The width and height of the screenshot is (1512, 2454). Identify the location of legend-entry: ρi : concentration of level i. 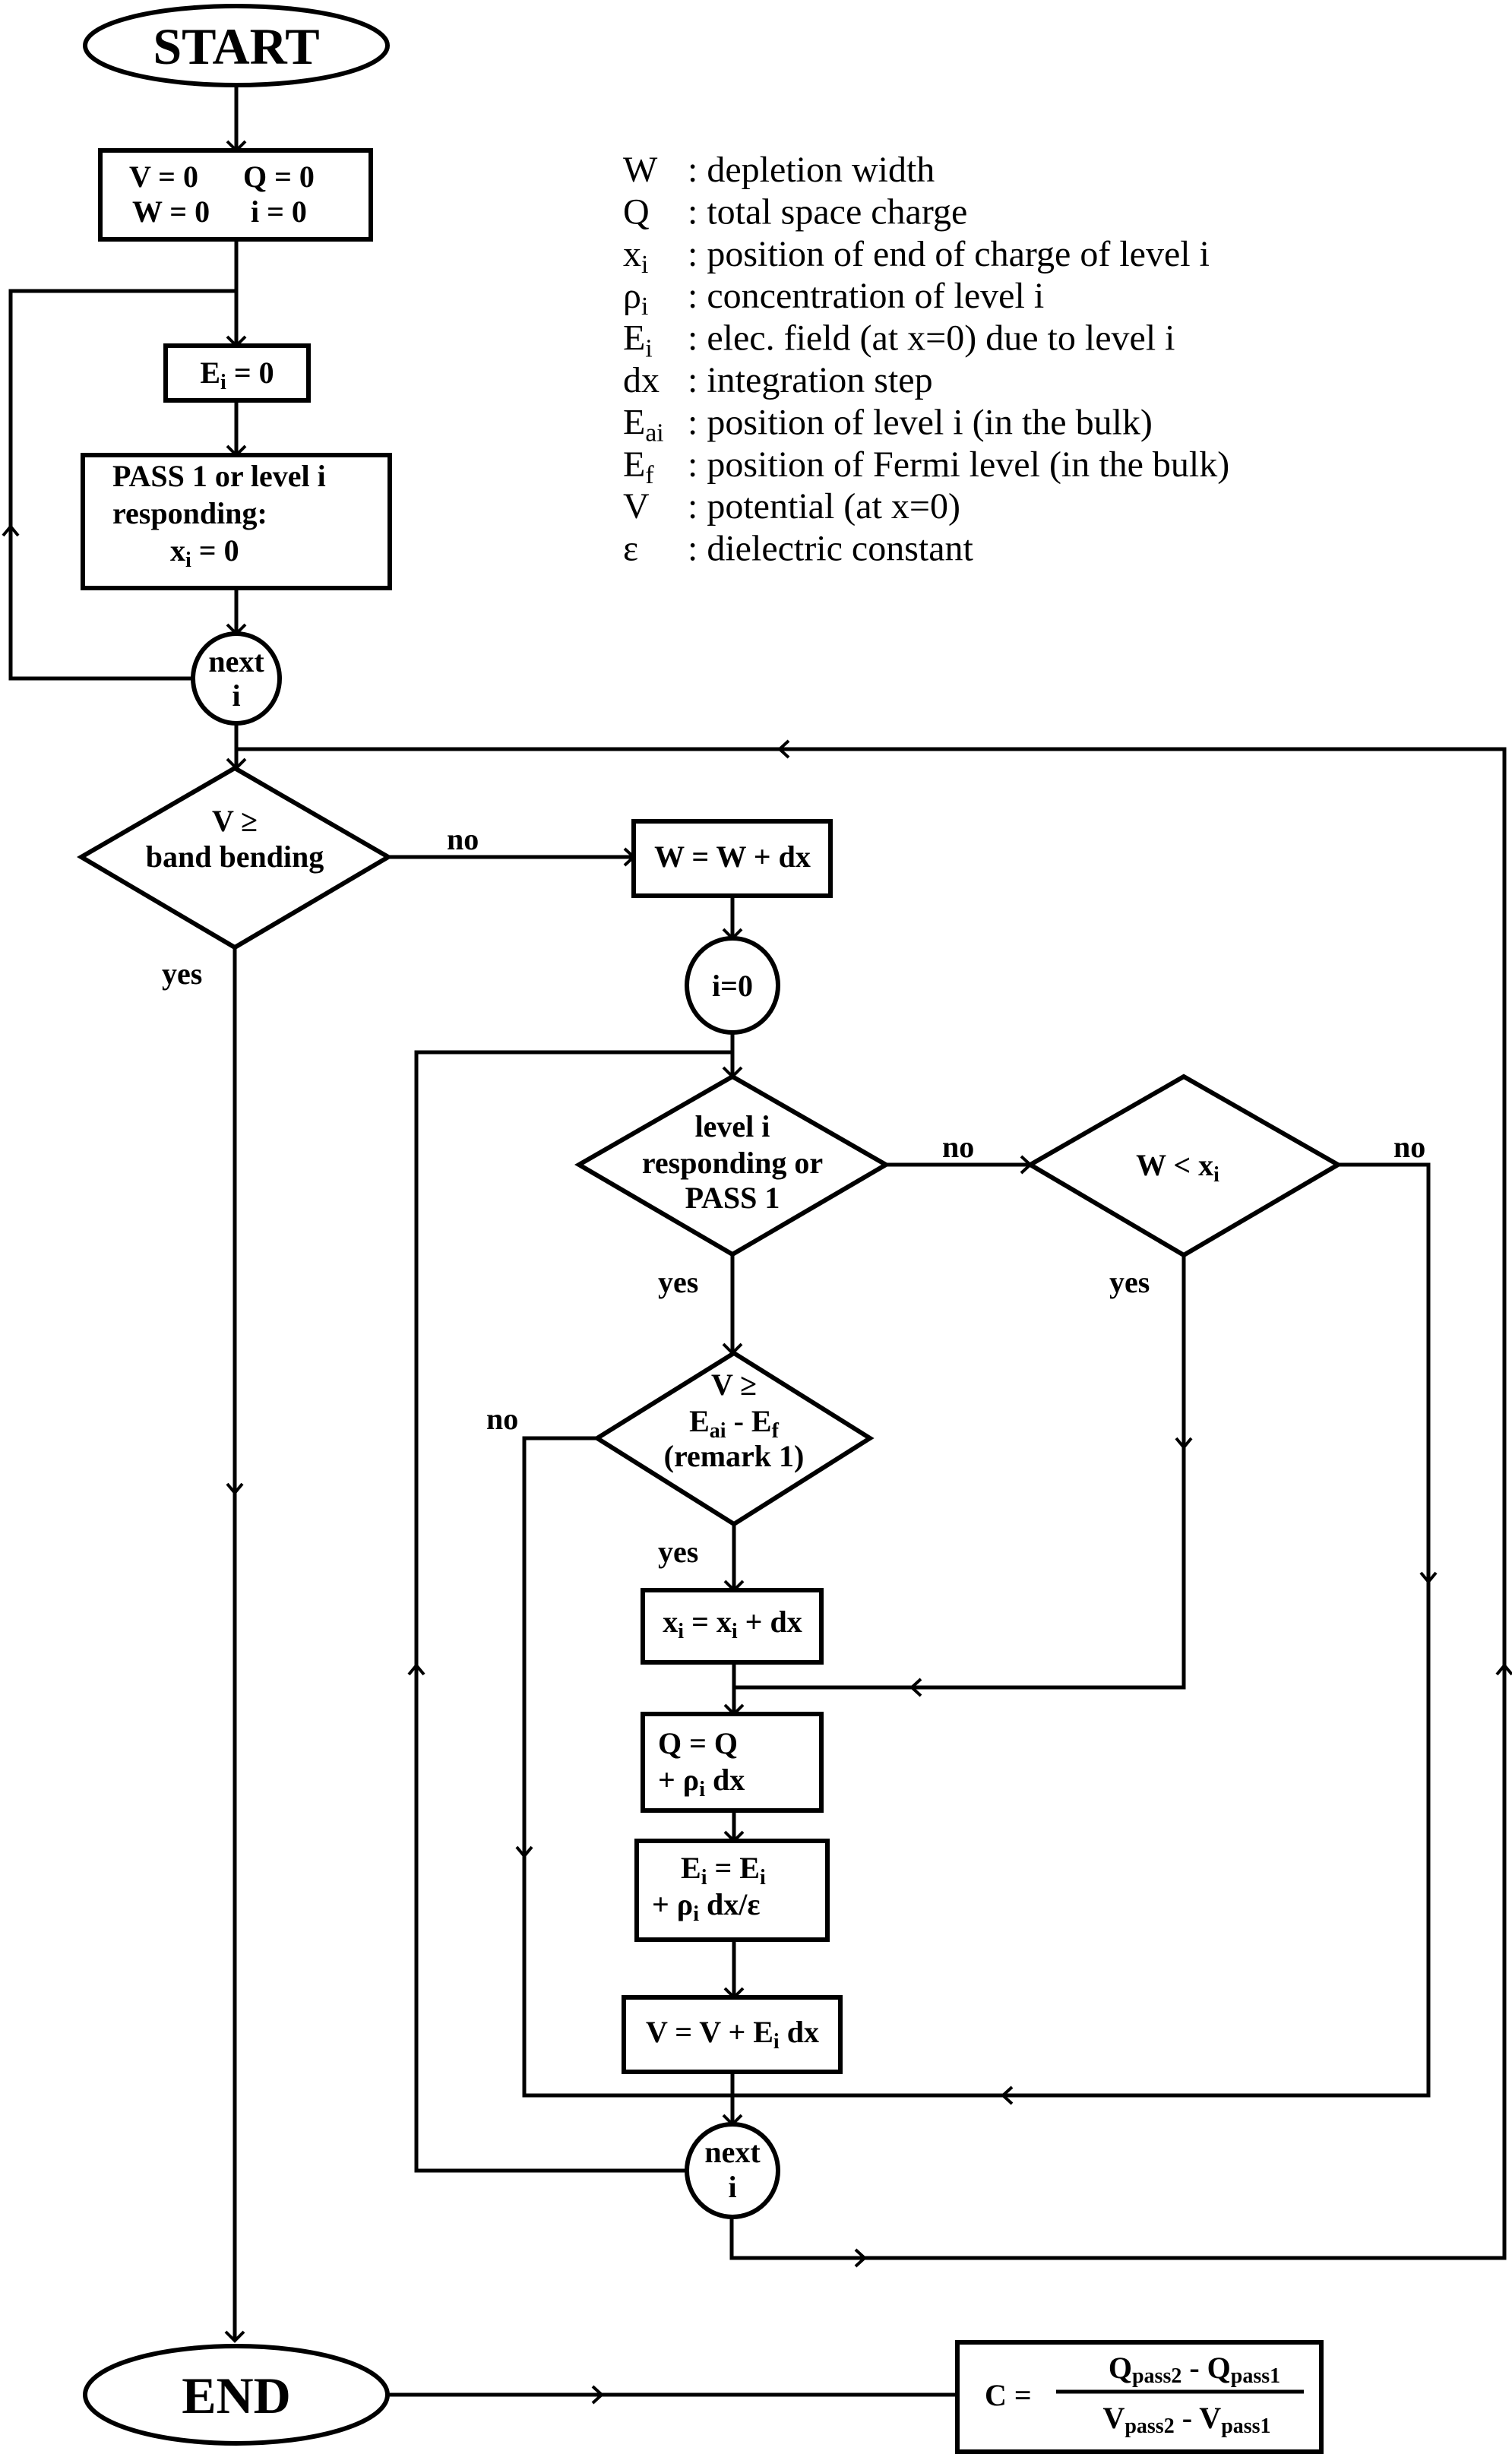
(833, 298).